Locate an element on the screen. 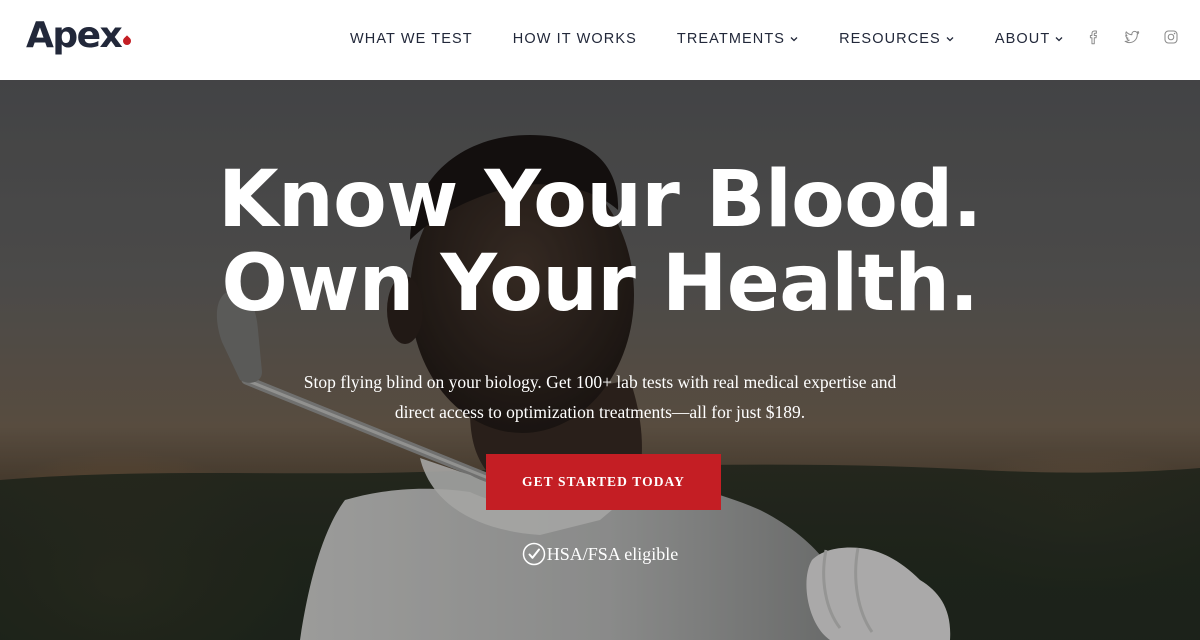 This screenshot has width=1200, height=640. logo-wordmark: Apex is located at coordinates (74, 35).